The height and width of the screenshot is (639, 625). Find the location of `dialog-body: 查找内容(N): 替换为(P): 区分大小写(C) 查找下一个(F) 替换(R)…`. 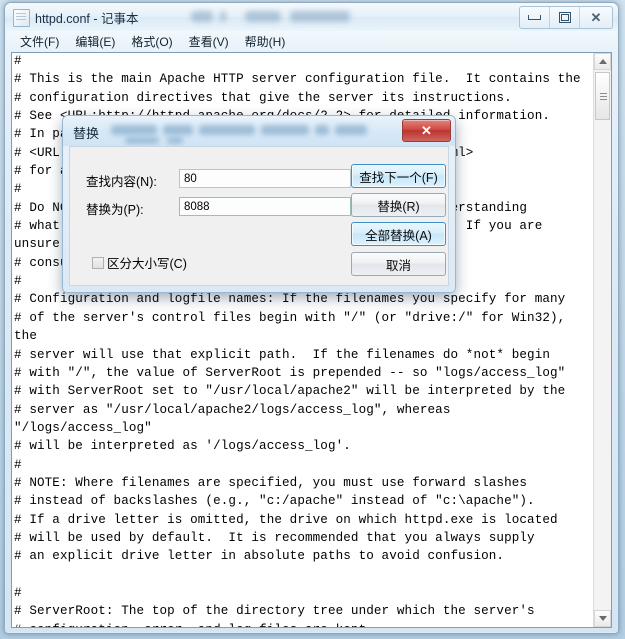

dialog-body: 查找内容(N): 替换为(P): 区分大小写(C) 查找下一个(F) 替换(R)… is located at coordinates (259, 216).